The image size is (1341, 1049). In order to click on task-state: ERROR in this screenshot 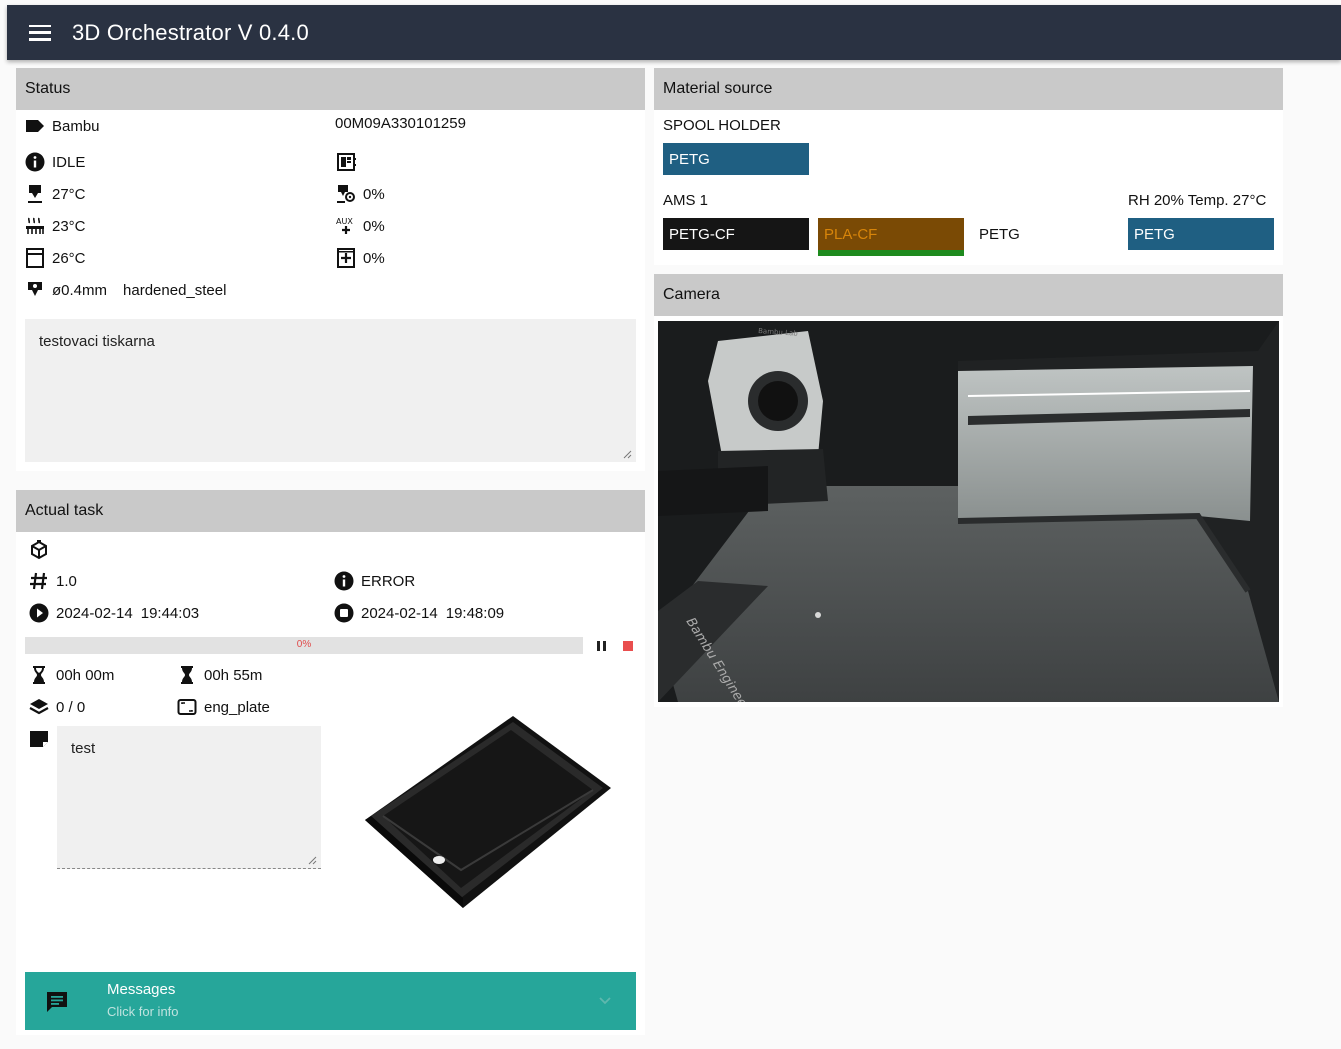, I will do `click(388, 581)`.